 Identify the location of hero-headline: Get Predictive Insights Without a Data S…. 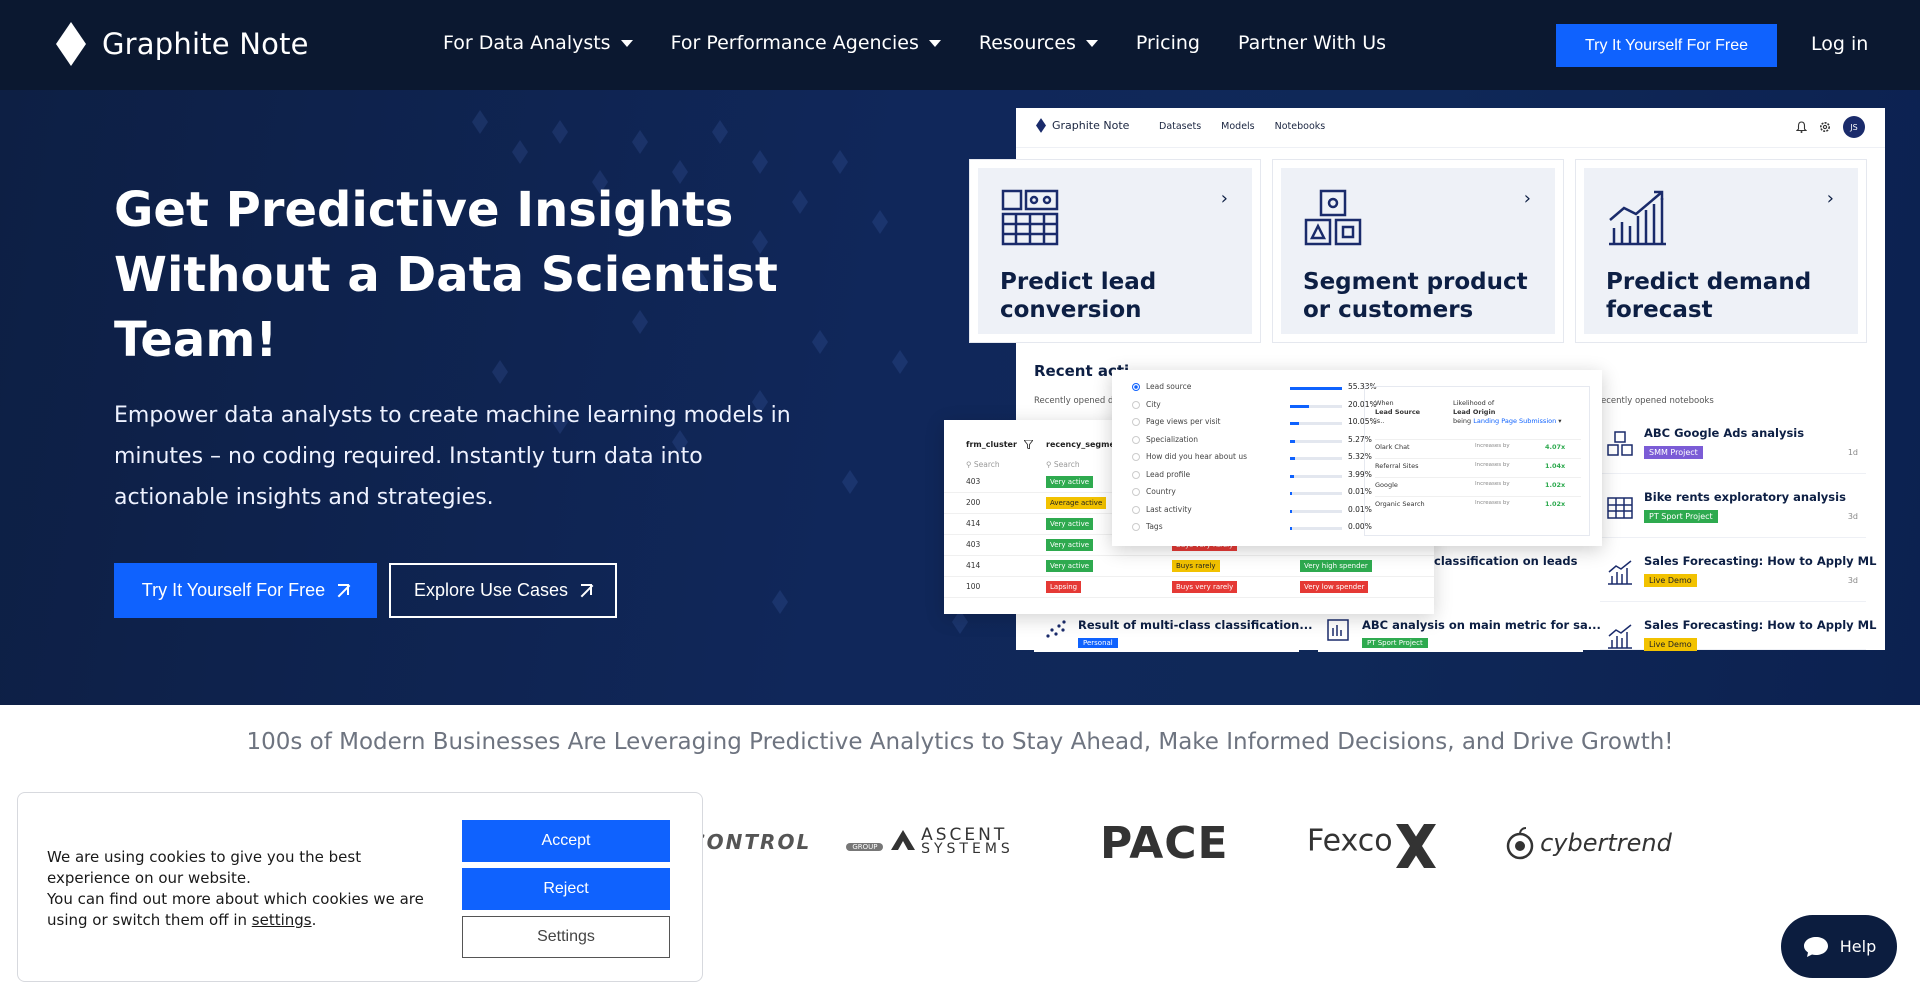
(446, 275).